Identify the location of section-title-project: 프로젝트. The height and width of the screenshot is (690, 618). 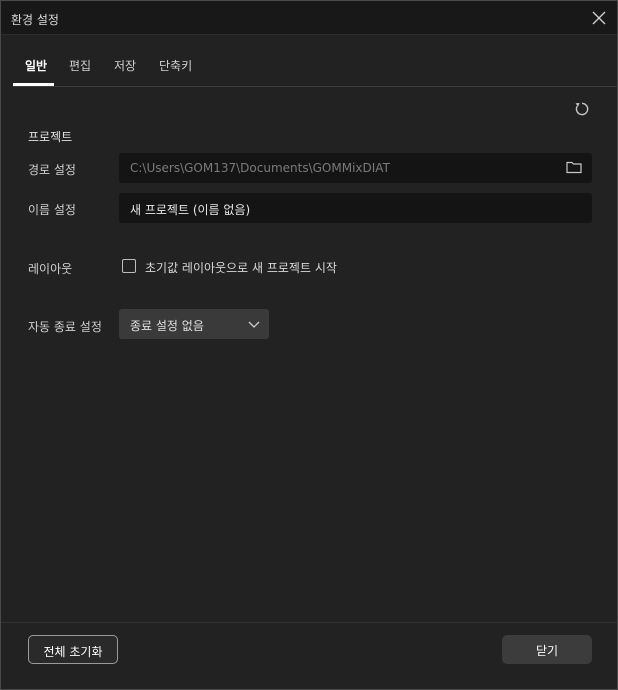
(50, 137).